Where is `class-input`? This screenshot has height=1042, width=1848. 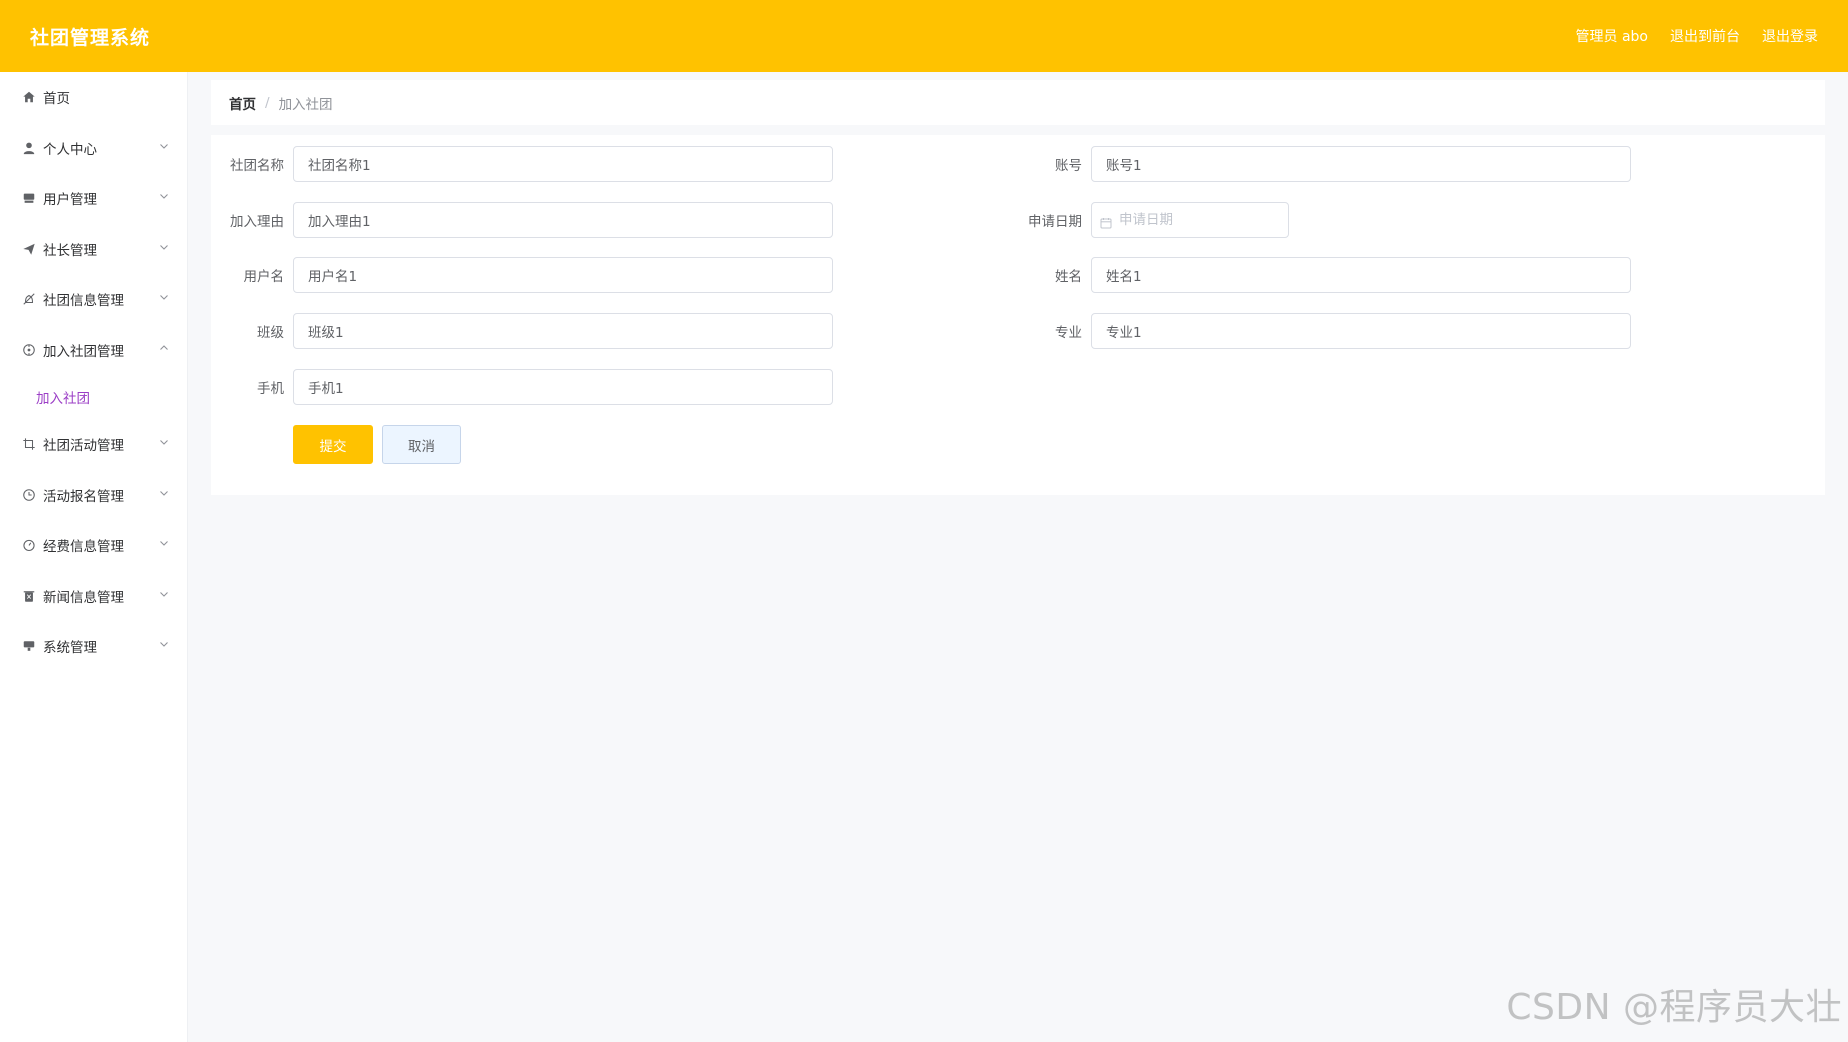
class-input is located at coordinates (563, 331).